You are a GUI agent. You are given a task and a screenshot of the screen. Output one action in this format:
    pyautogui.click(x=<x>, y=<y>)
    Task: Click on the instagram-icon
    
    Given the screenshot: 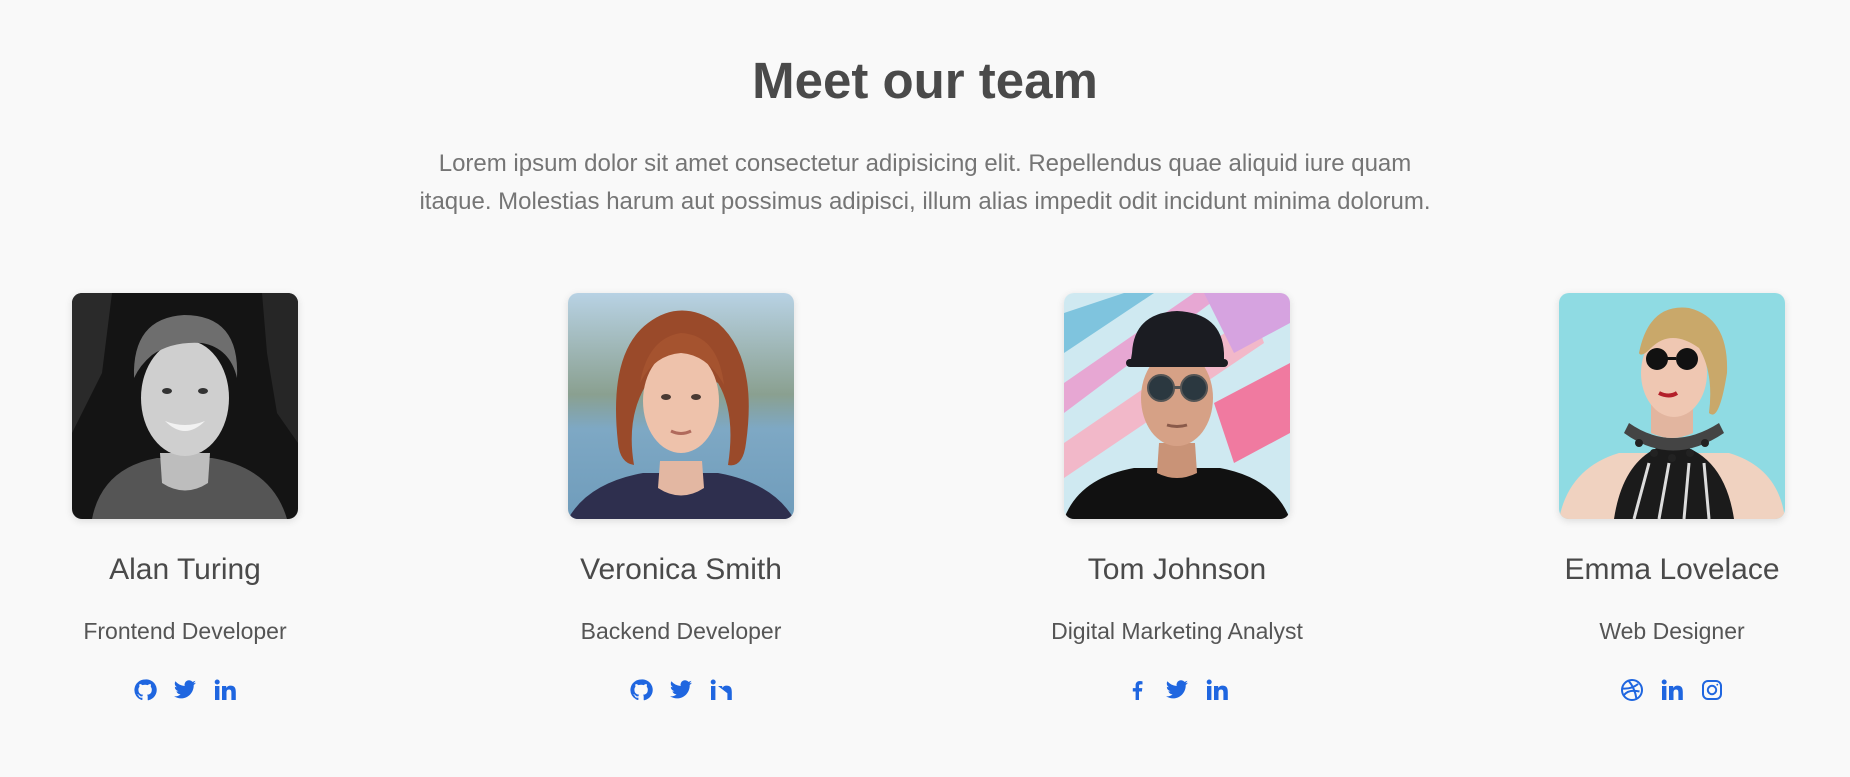 What is the action you would take?
    pyautogui.click(x=1712, y=690)
    